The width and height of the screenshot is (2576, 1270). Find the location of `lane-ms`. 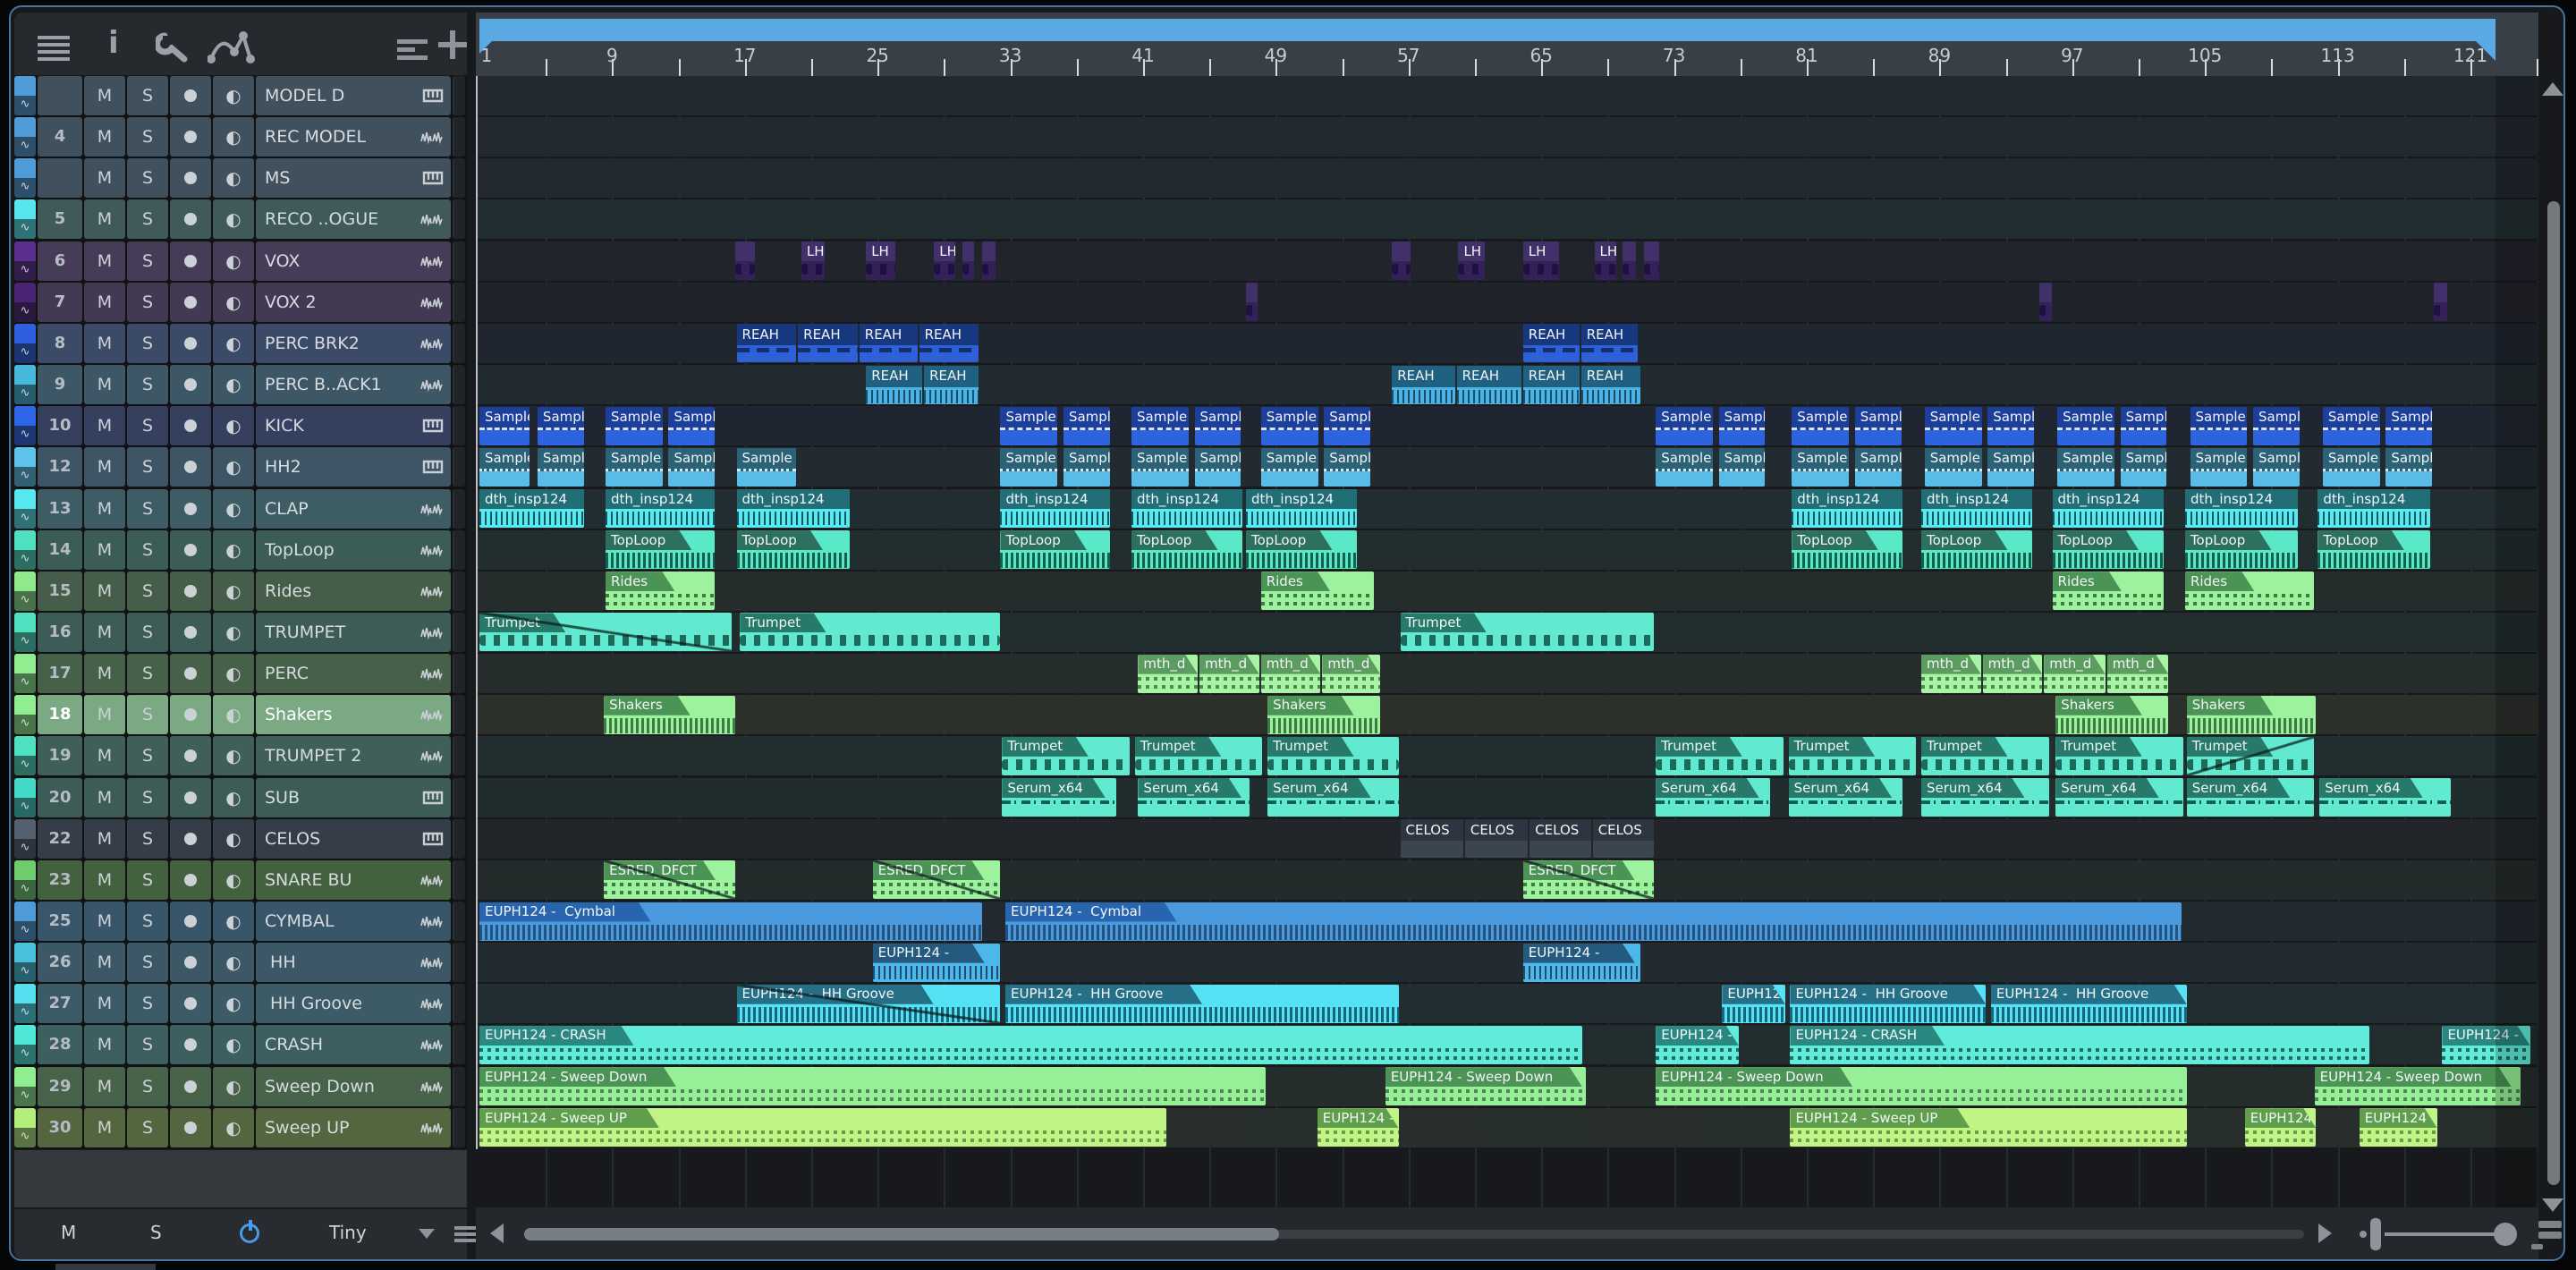

lane-ms is located at coordinates (1507, 179).